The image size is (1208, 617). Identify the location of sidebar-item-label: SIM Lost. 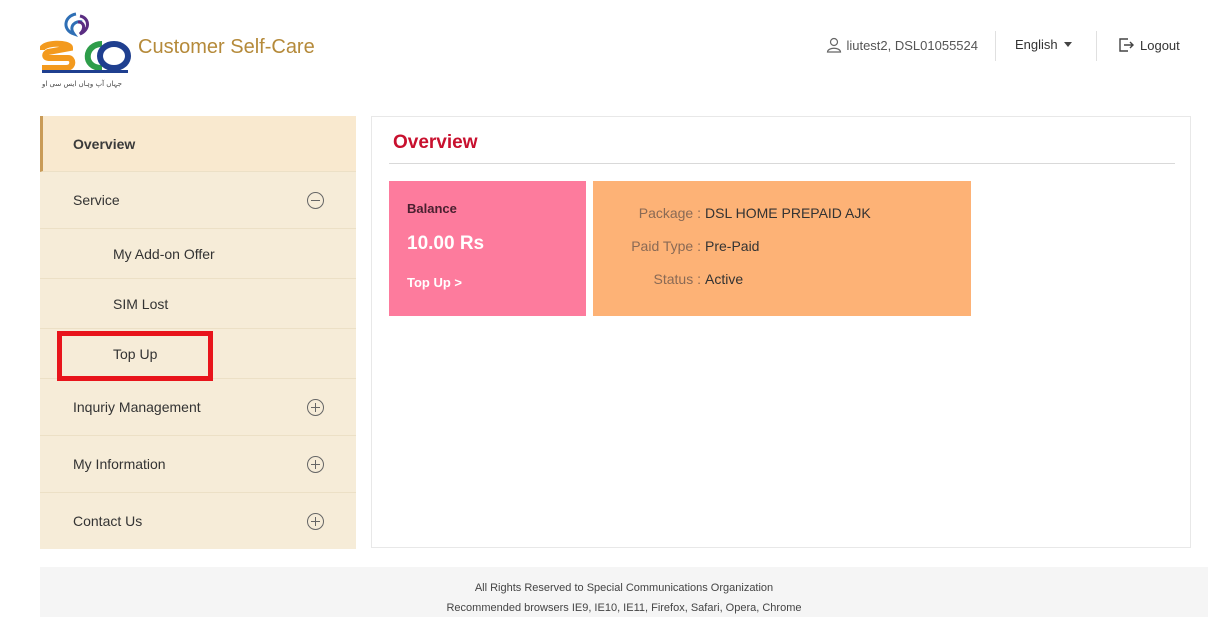
(141, 303).